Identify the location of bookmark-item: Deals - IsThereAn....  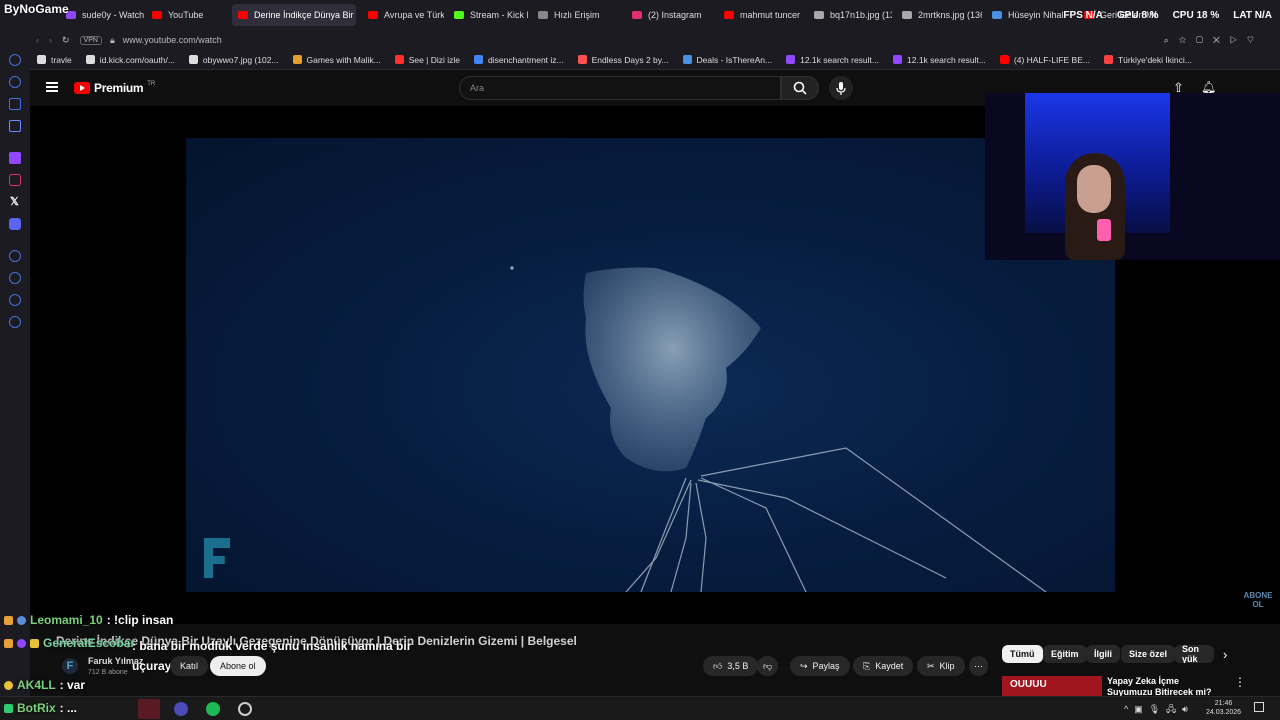
(728, 60).